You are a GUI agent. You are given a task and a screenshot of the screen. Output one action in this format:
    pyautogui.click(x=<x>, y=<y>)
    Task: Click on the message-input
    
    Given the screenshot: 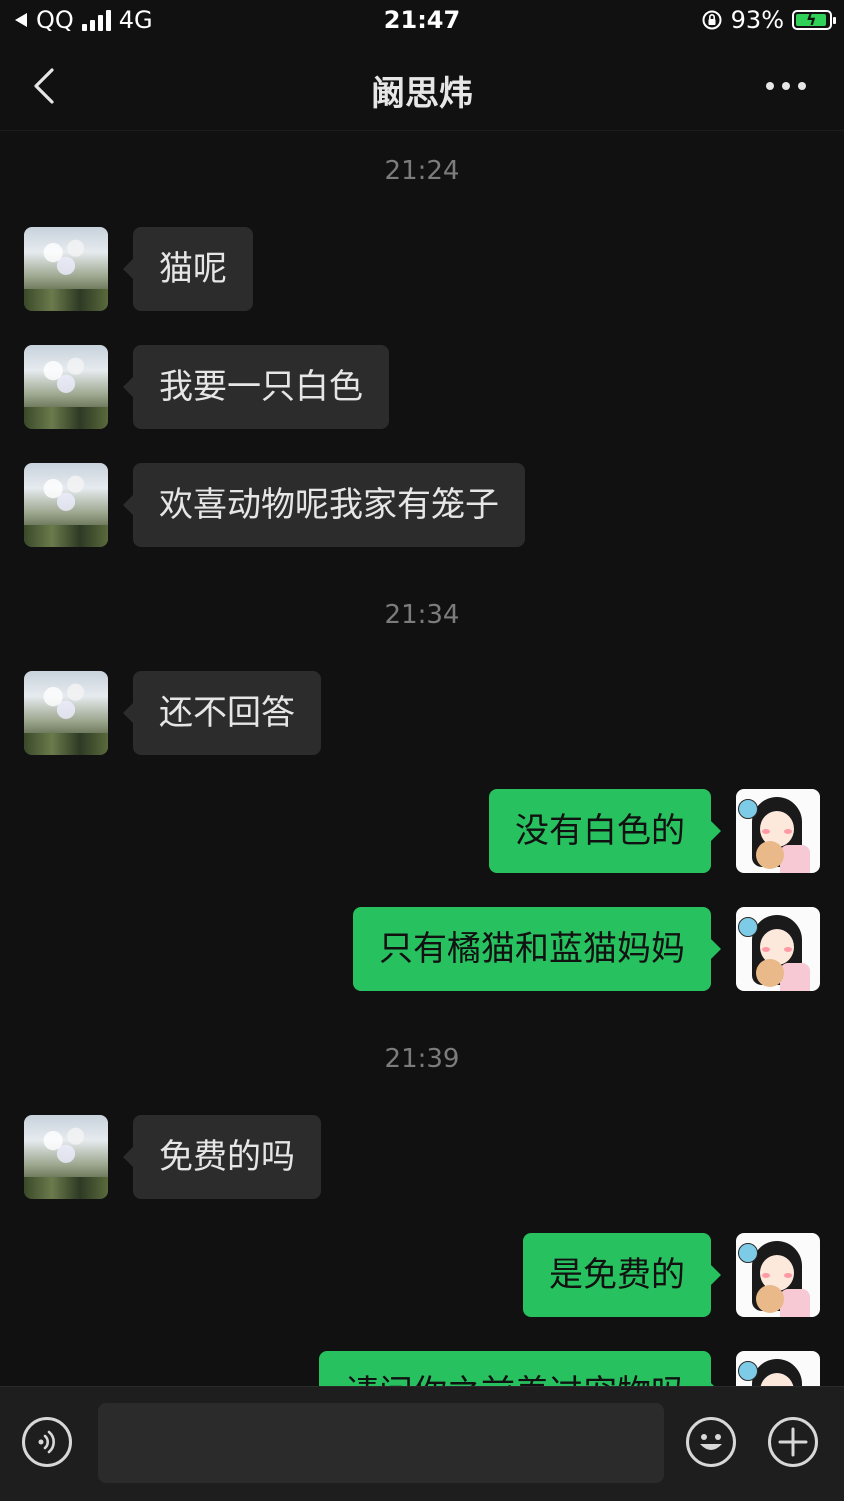 What is the action you would take?
    pyautogui.click(x=381, y=1443)
    